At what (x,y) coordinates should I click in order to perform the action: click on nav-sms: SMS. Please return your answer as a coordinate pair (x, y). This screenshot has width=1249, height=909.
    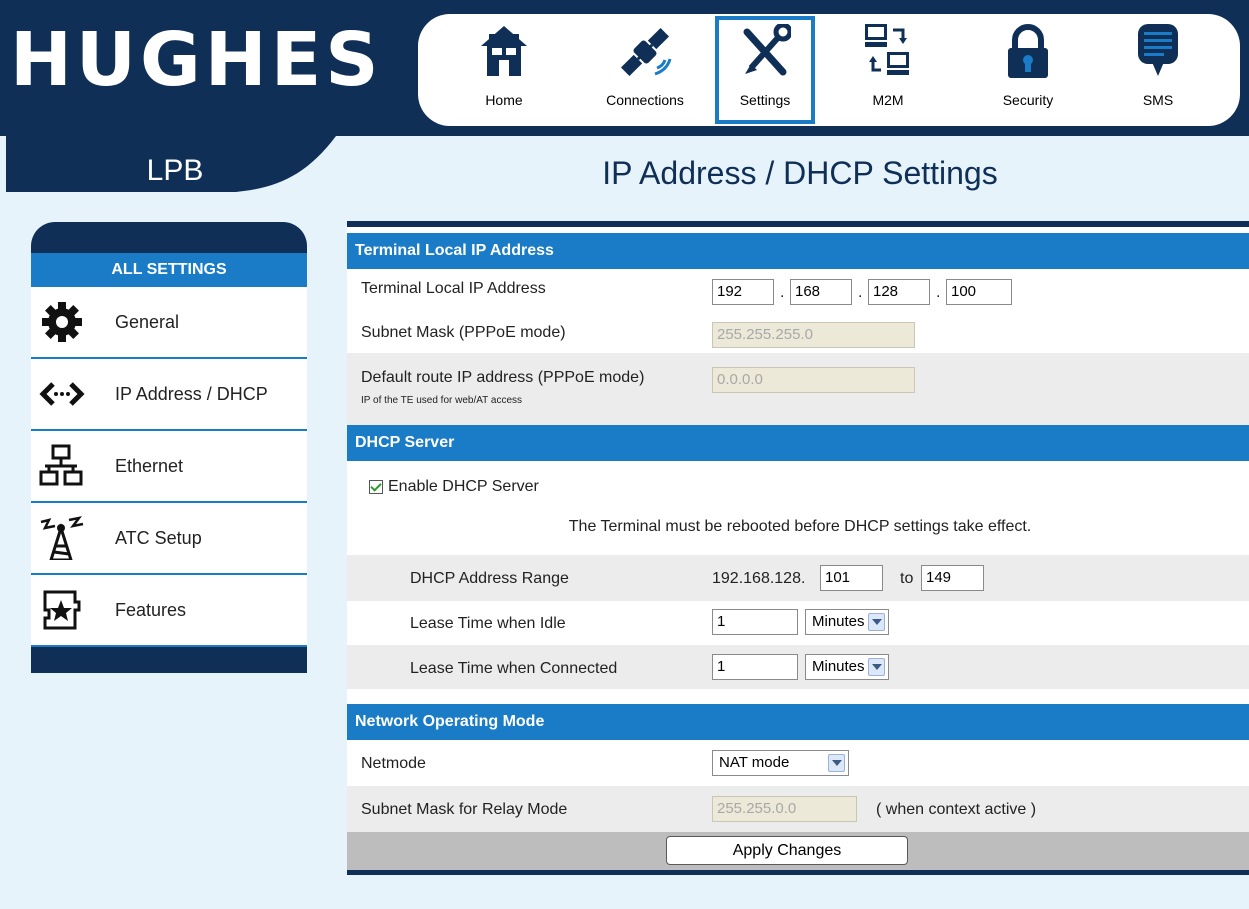
    Looking at the image, I should click on (1158, 70).